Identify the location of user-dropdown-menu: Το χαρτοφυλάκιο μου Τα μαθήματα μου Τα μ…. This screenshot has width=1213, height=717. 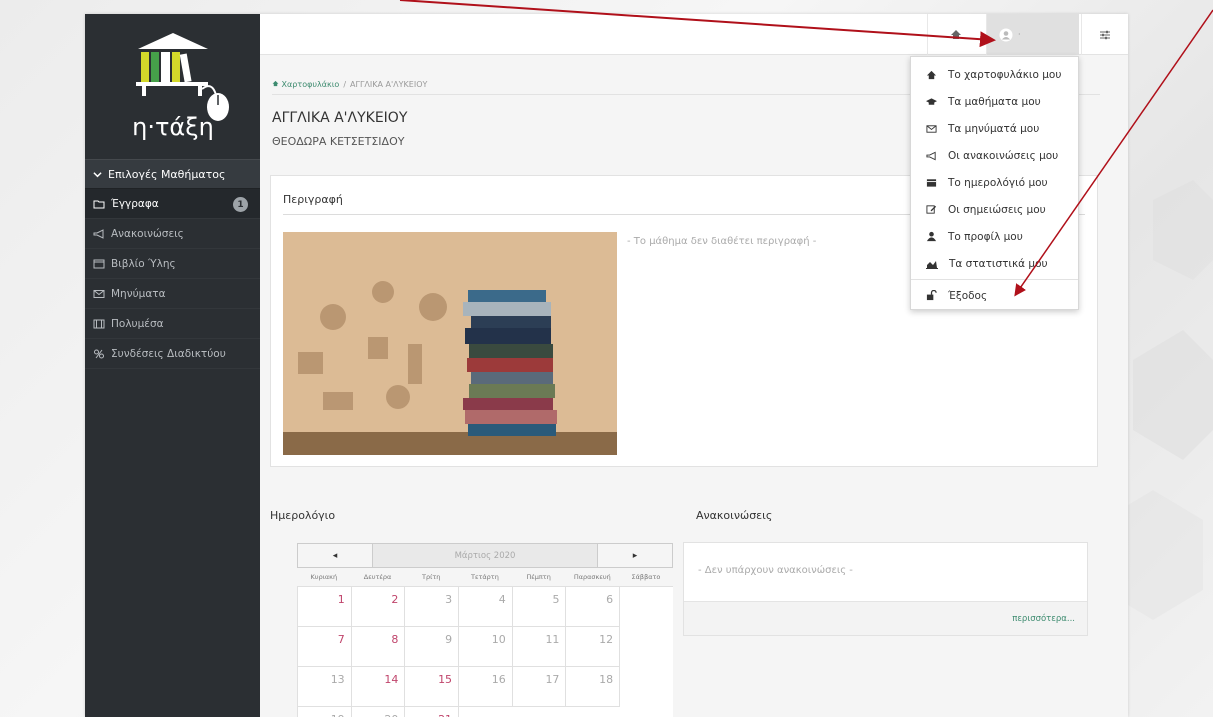
(994, 183).